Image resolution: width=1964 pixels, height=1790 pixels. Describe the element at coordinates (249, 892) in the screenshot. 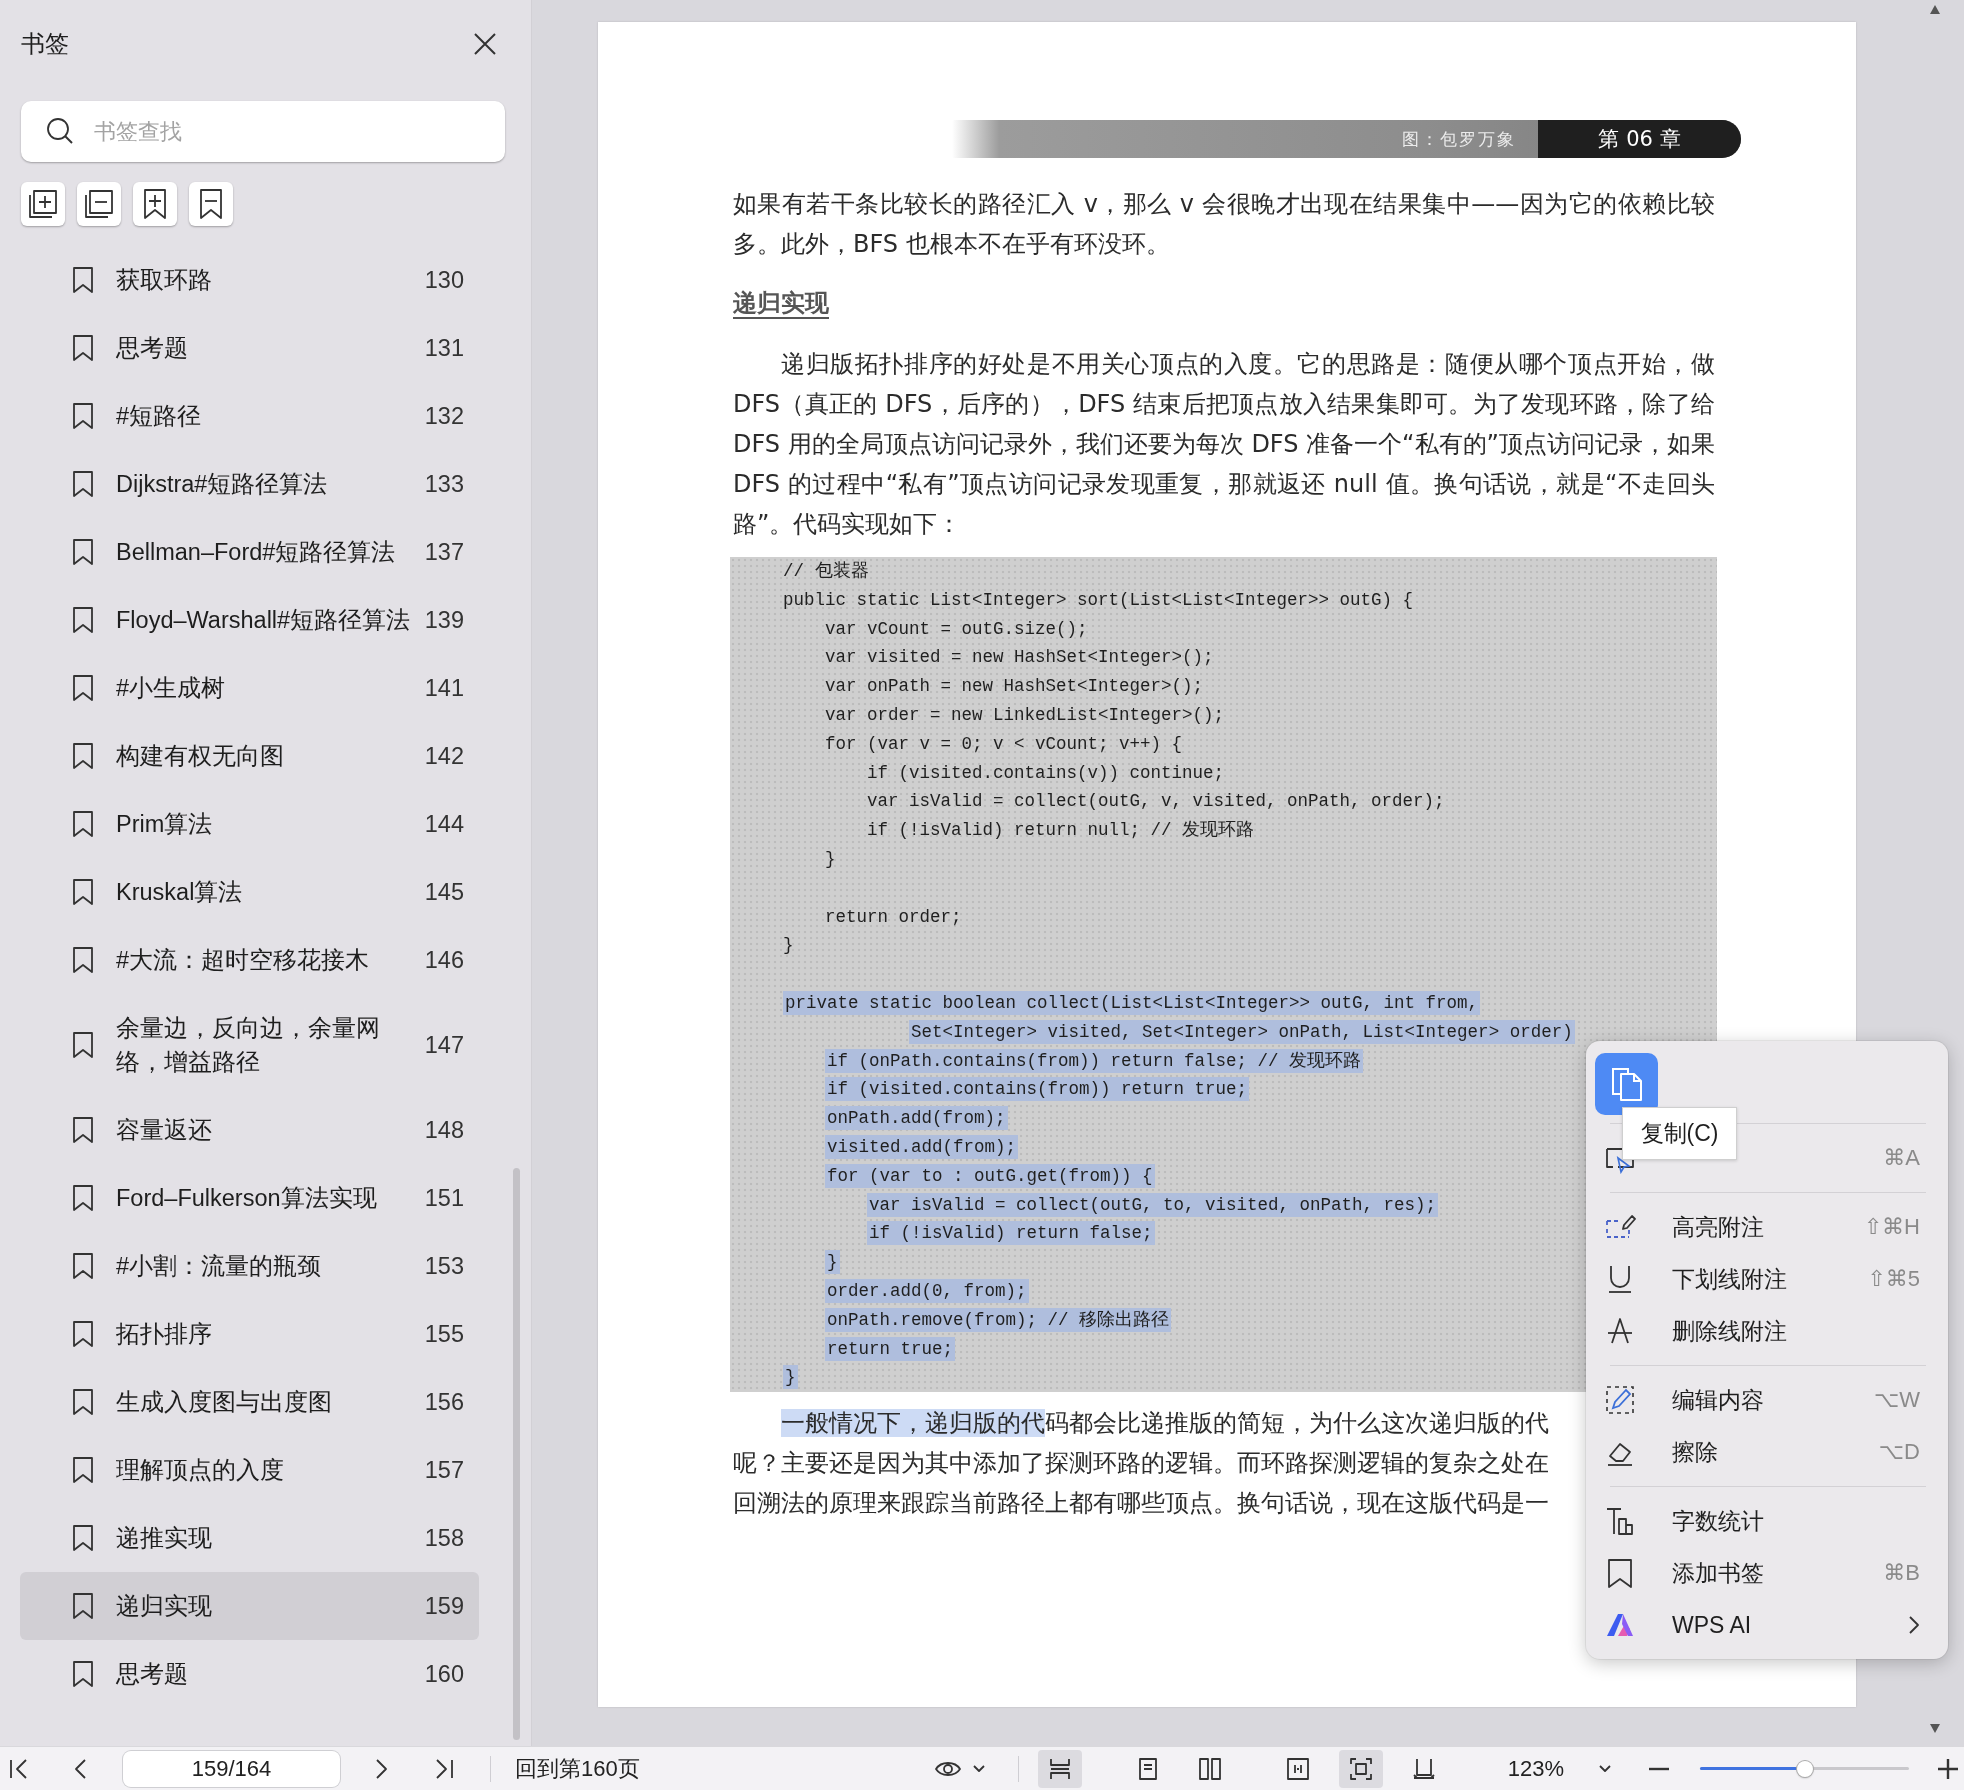

I see `bookmark-item: Kruskal算法 145` at that location.